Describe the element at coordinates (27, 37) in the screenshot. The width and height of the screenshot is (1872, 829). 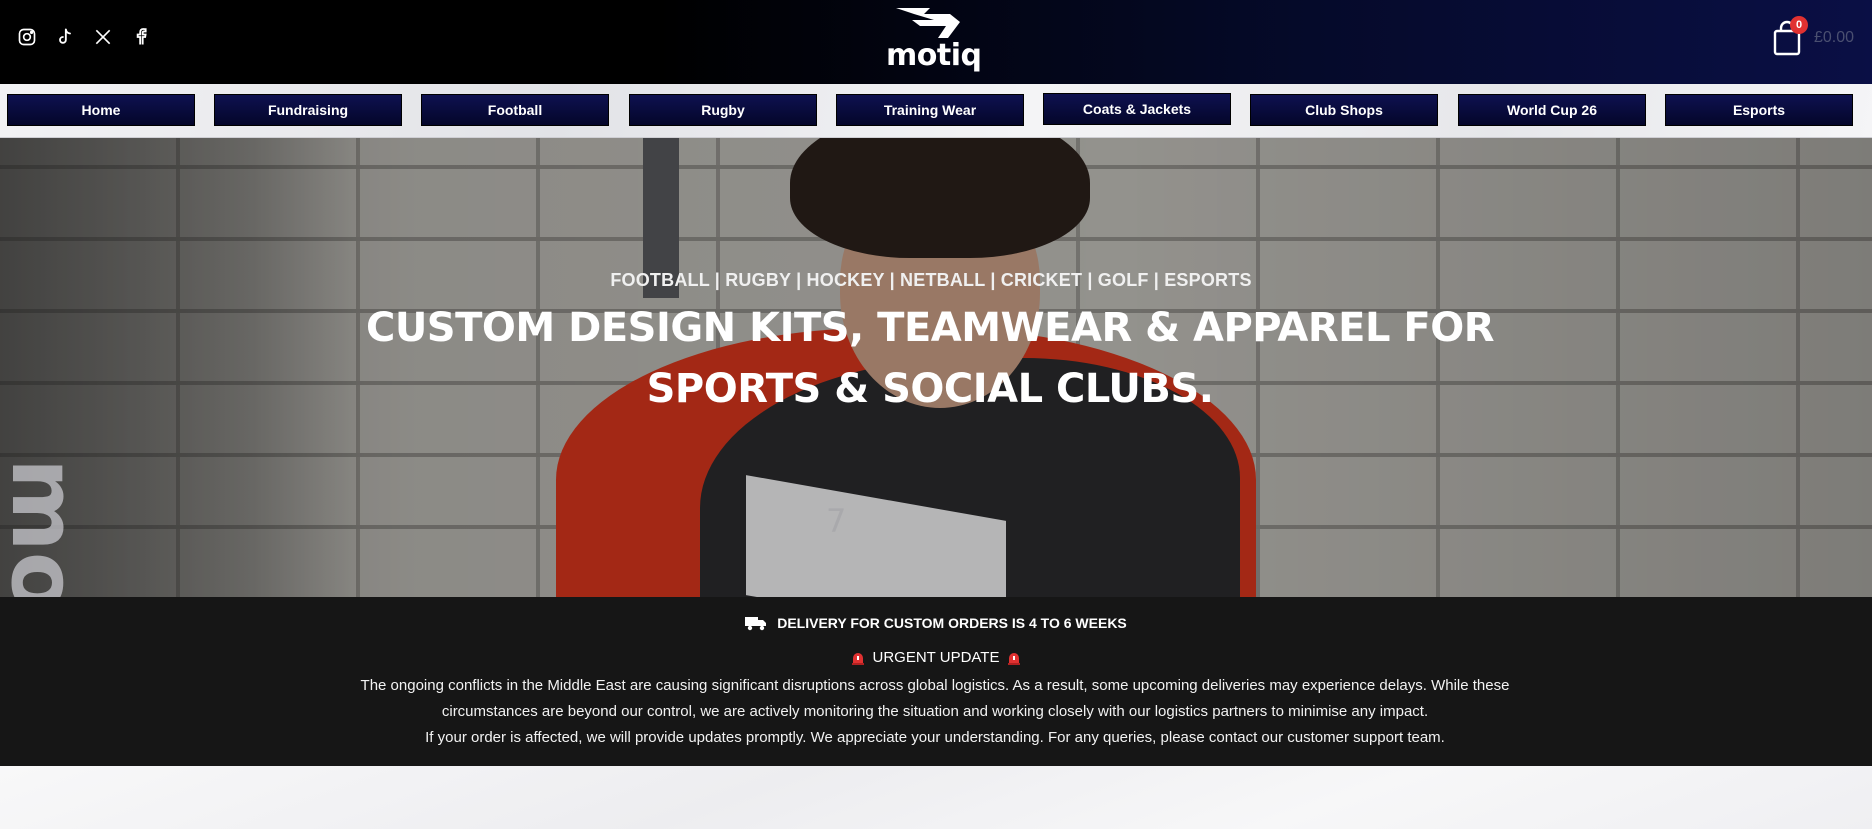
I see `instagram-icon` at that location.